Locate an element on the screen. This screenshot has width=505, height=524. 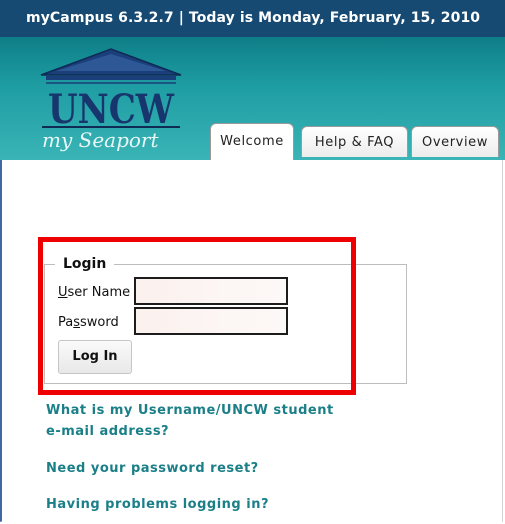
tab-help-faq: Help & FAQ is located at coordinates (354, 141).